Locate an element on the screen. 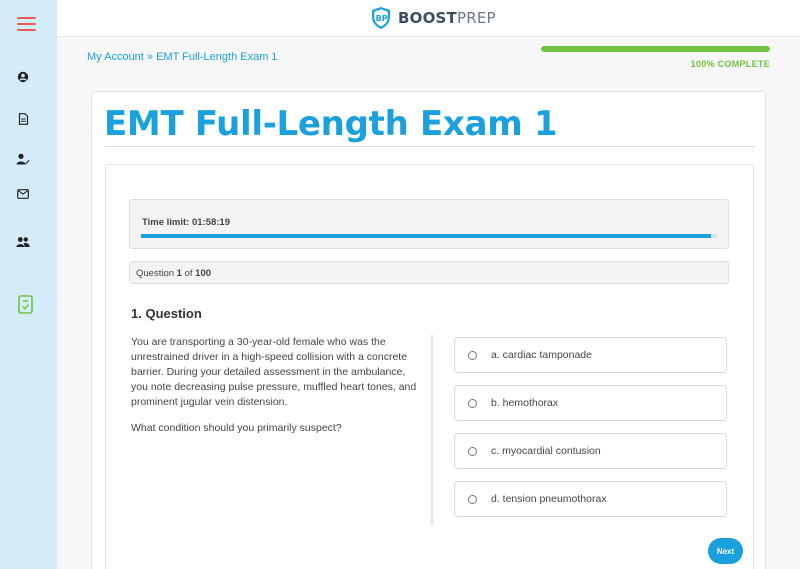 The image size is (800, 569). next-button: Next is located at coordinates (725, 551).